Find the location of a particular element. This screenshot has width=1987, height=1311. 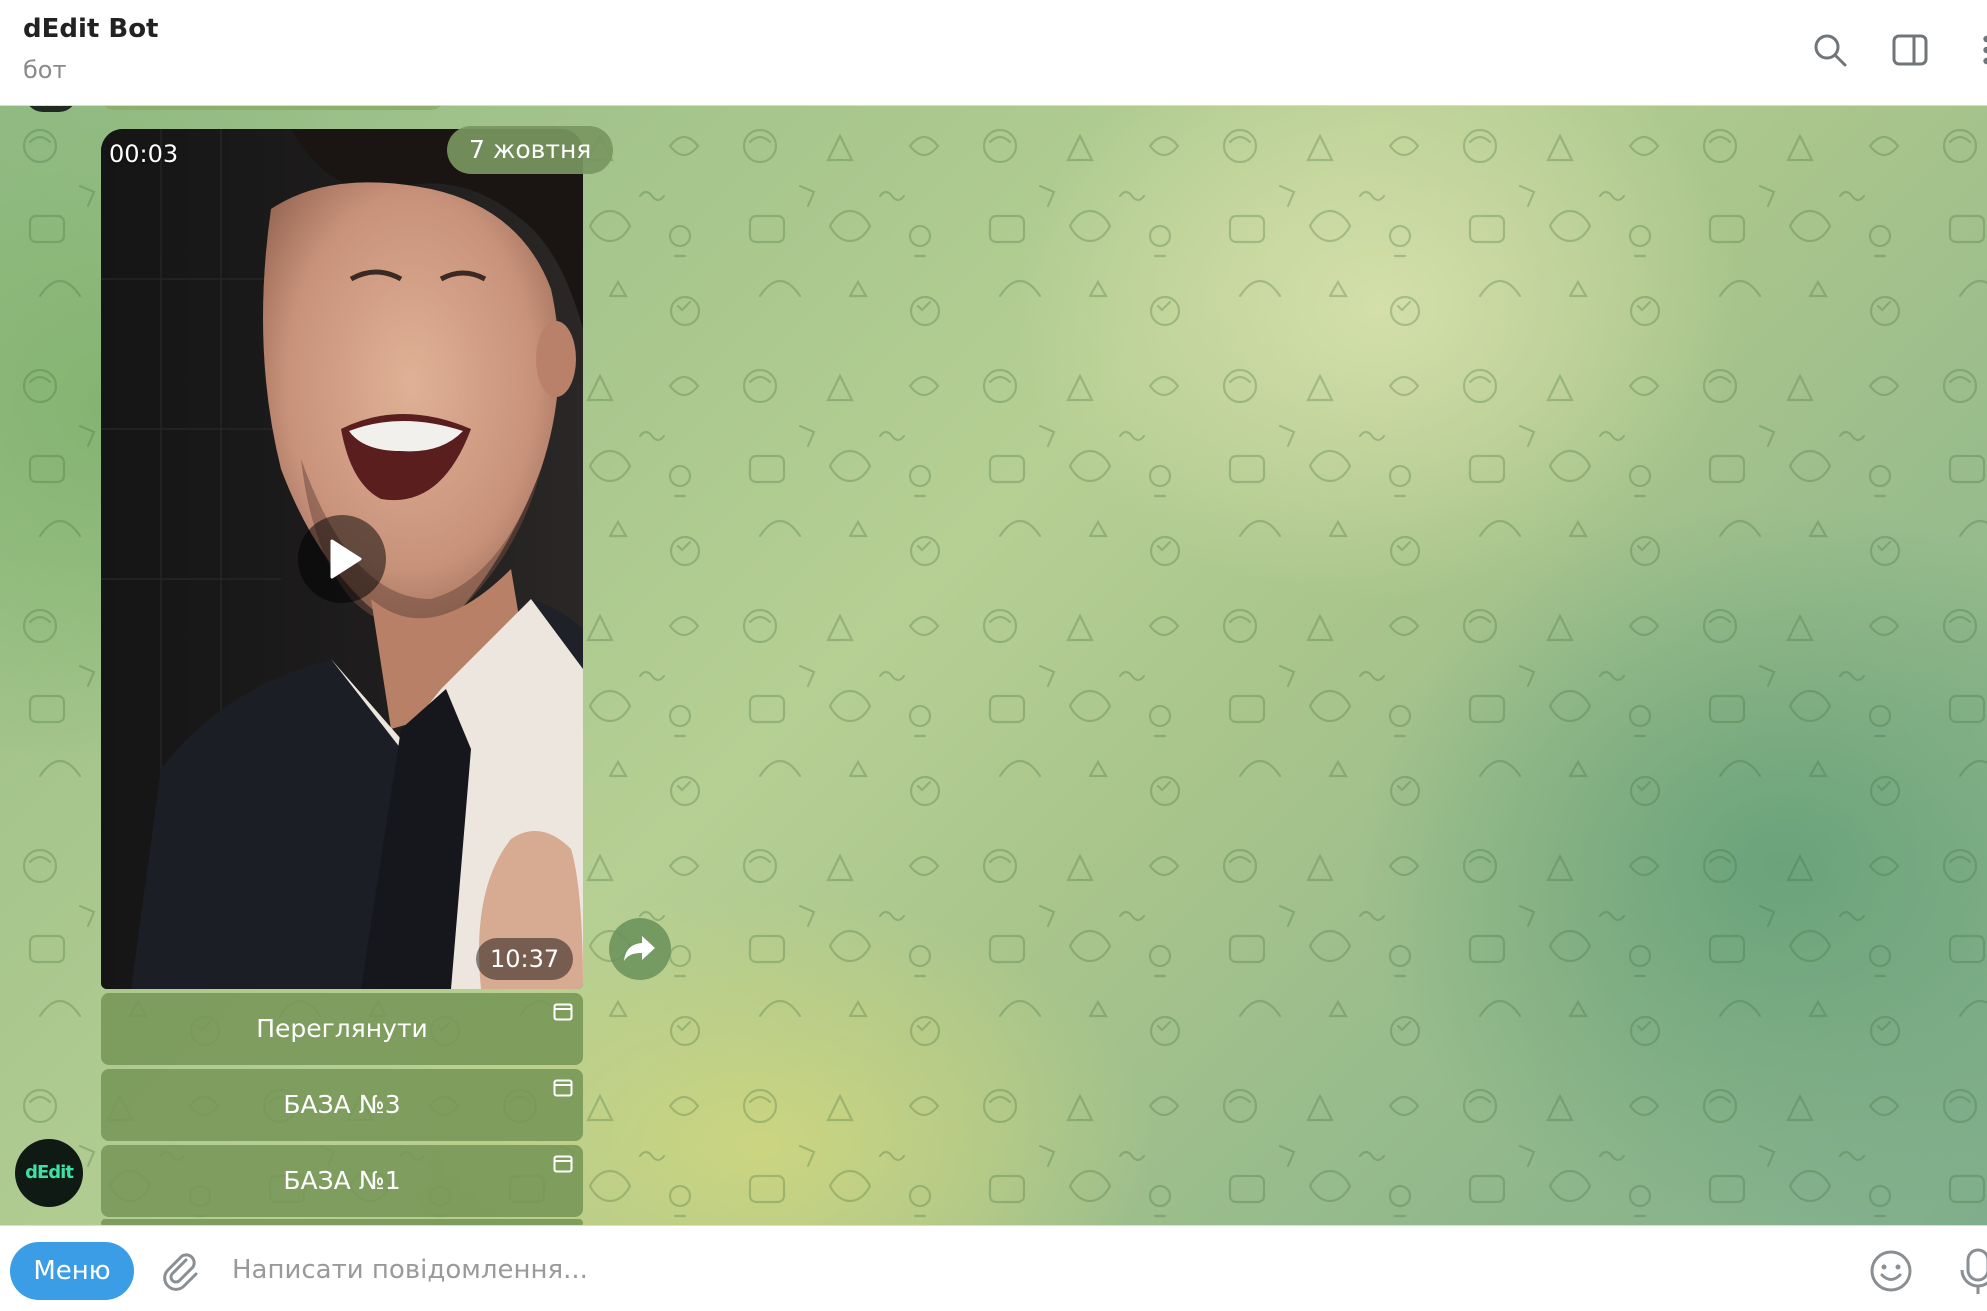

date-chip: 7 жовтня is located at coordinates (530, 150).